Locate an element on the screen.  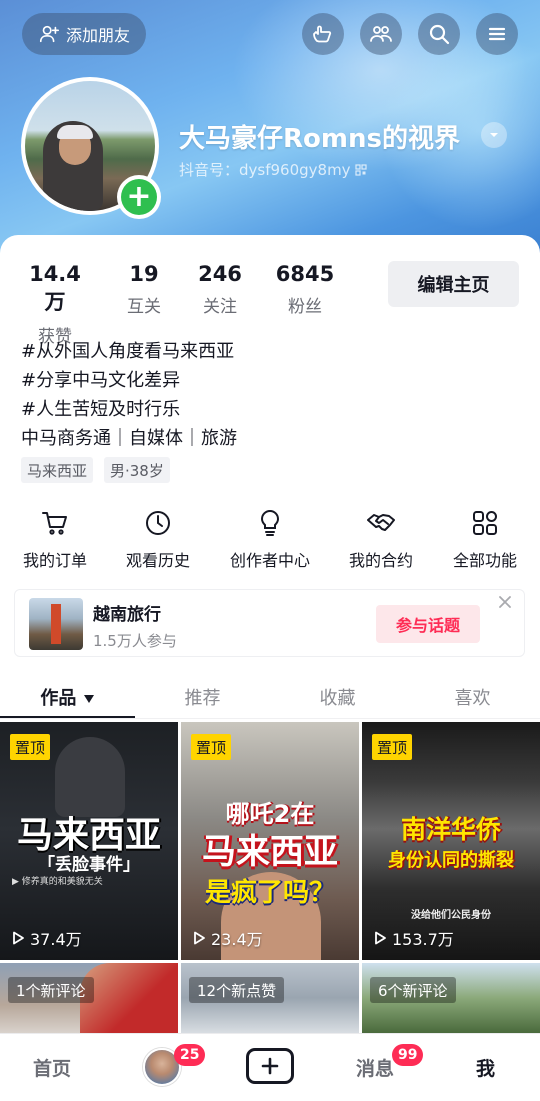
video-thumbnail: 置顶 南洋华侨 身份认同的撕裂 没给他们公民身份 153.7万 is located at coordinates (451, 841).